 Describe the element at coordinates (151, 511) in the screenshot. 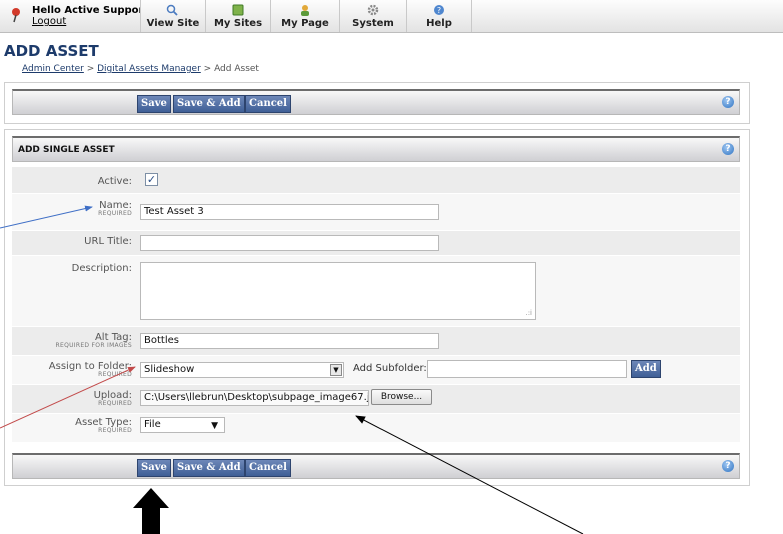

I see `big-up-arrow` at that location.